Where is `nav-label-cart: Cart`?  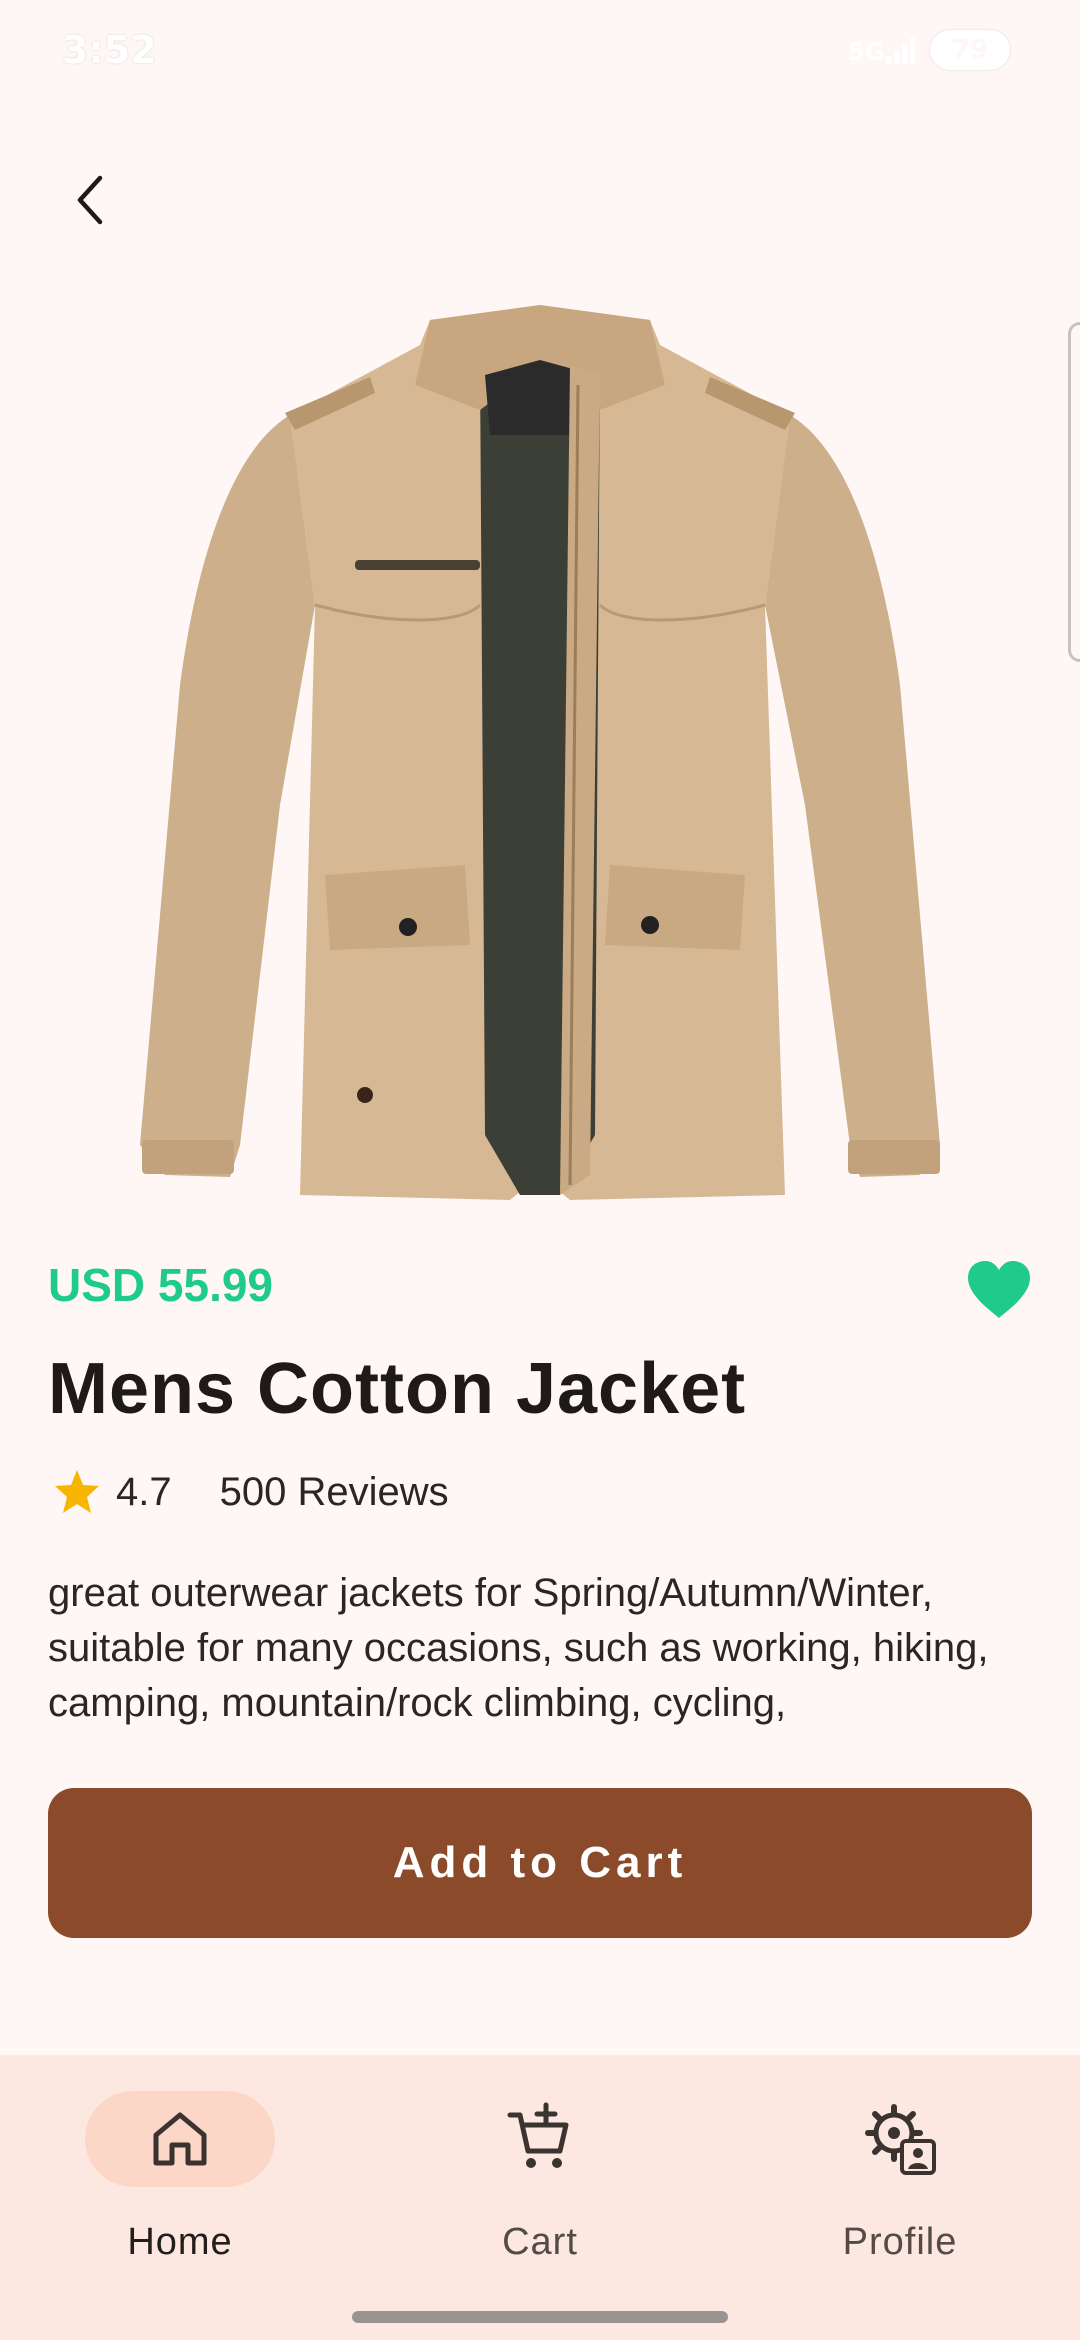 nav-label-cart: Cart is located at coordinates (540, 2242).